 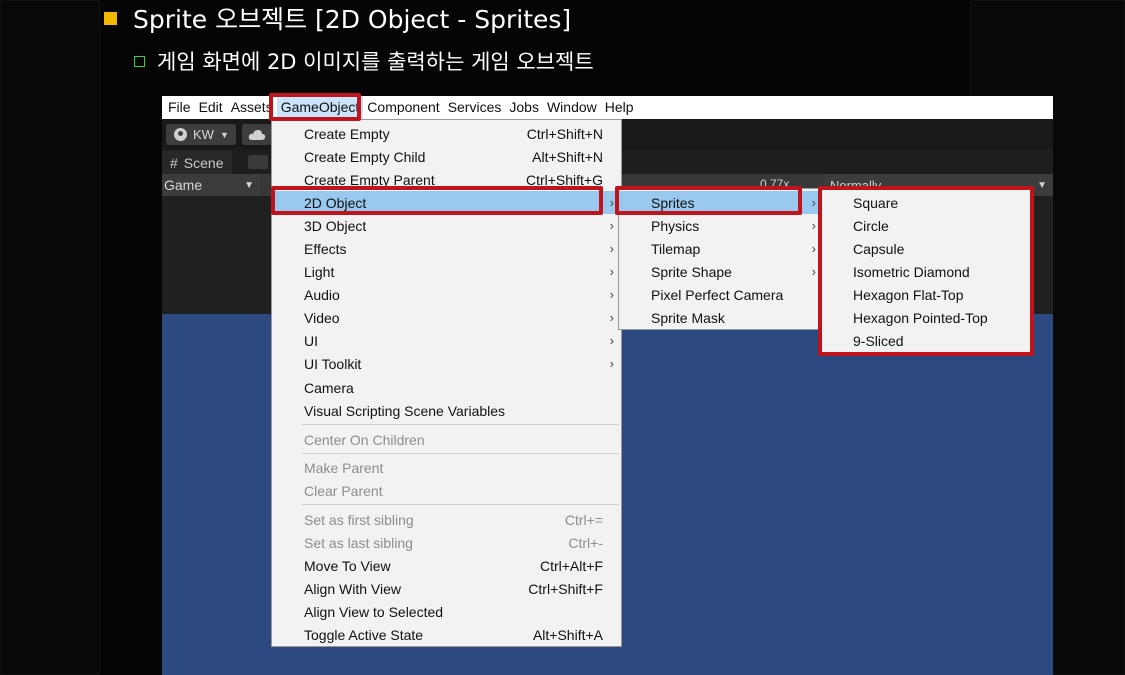 I want to click on menu-item-label: Sprites, so click(x=673, y=202).